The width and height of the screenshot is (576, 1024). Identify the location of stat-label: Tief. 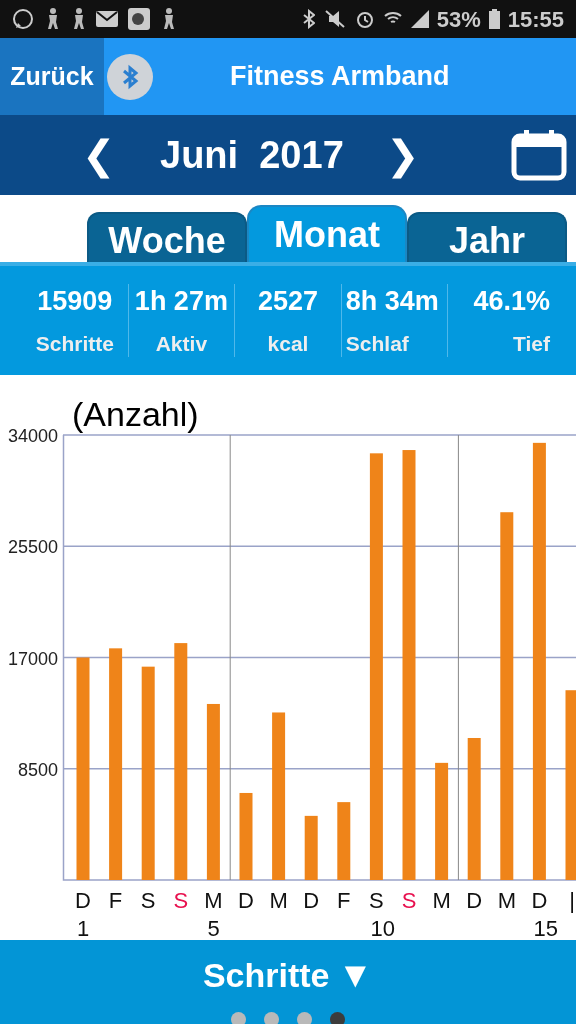
(531, 343).